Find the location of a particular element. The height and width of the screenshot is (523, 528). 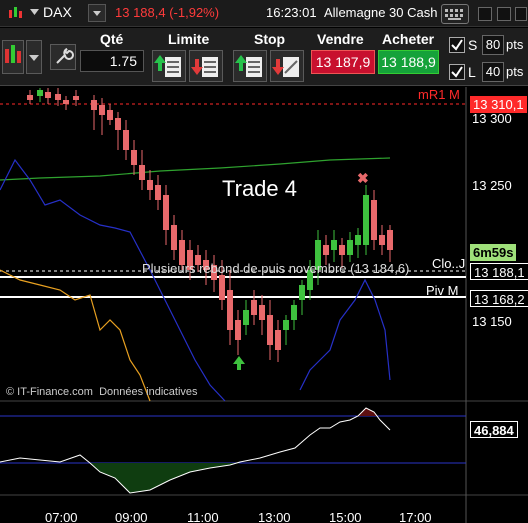

y-tick: 13 250 is located at coordinates (492, 185).